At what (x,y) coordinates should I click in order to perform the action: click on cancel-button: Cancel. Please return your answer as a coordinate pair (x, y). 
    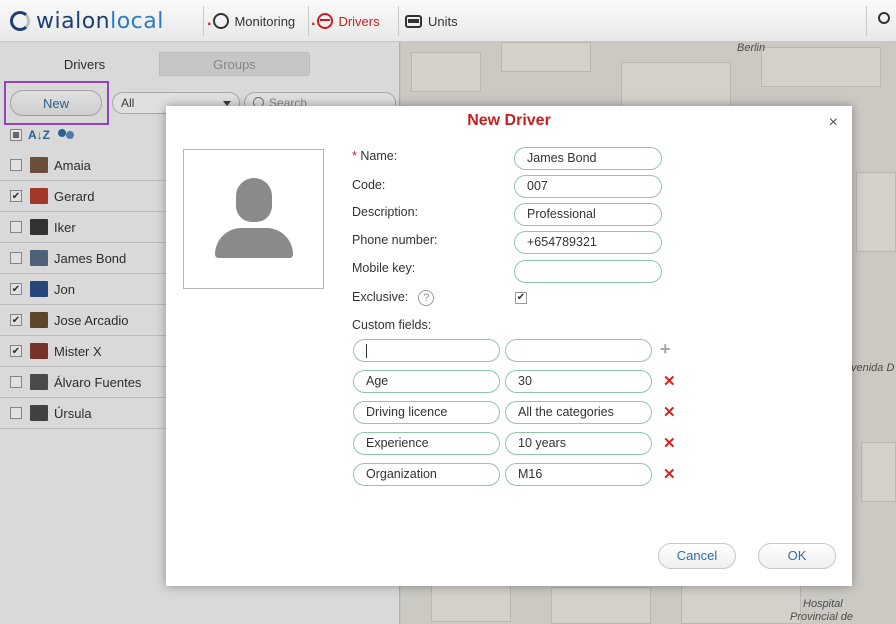
    Looking at the image, I should click on (697, 556).